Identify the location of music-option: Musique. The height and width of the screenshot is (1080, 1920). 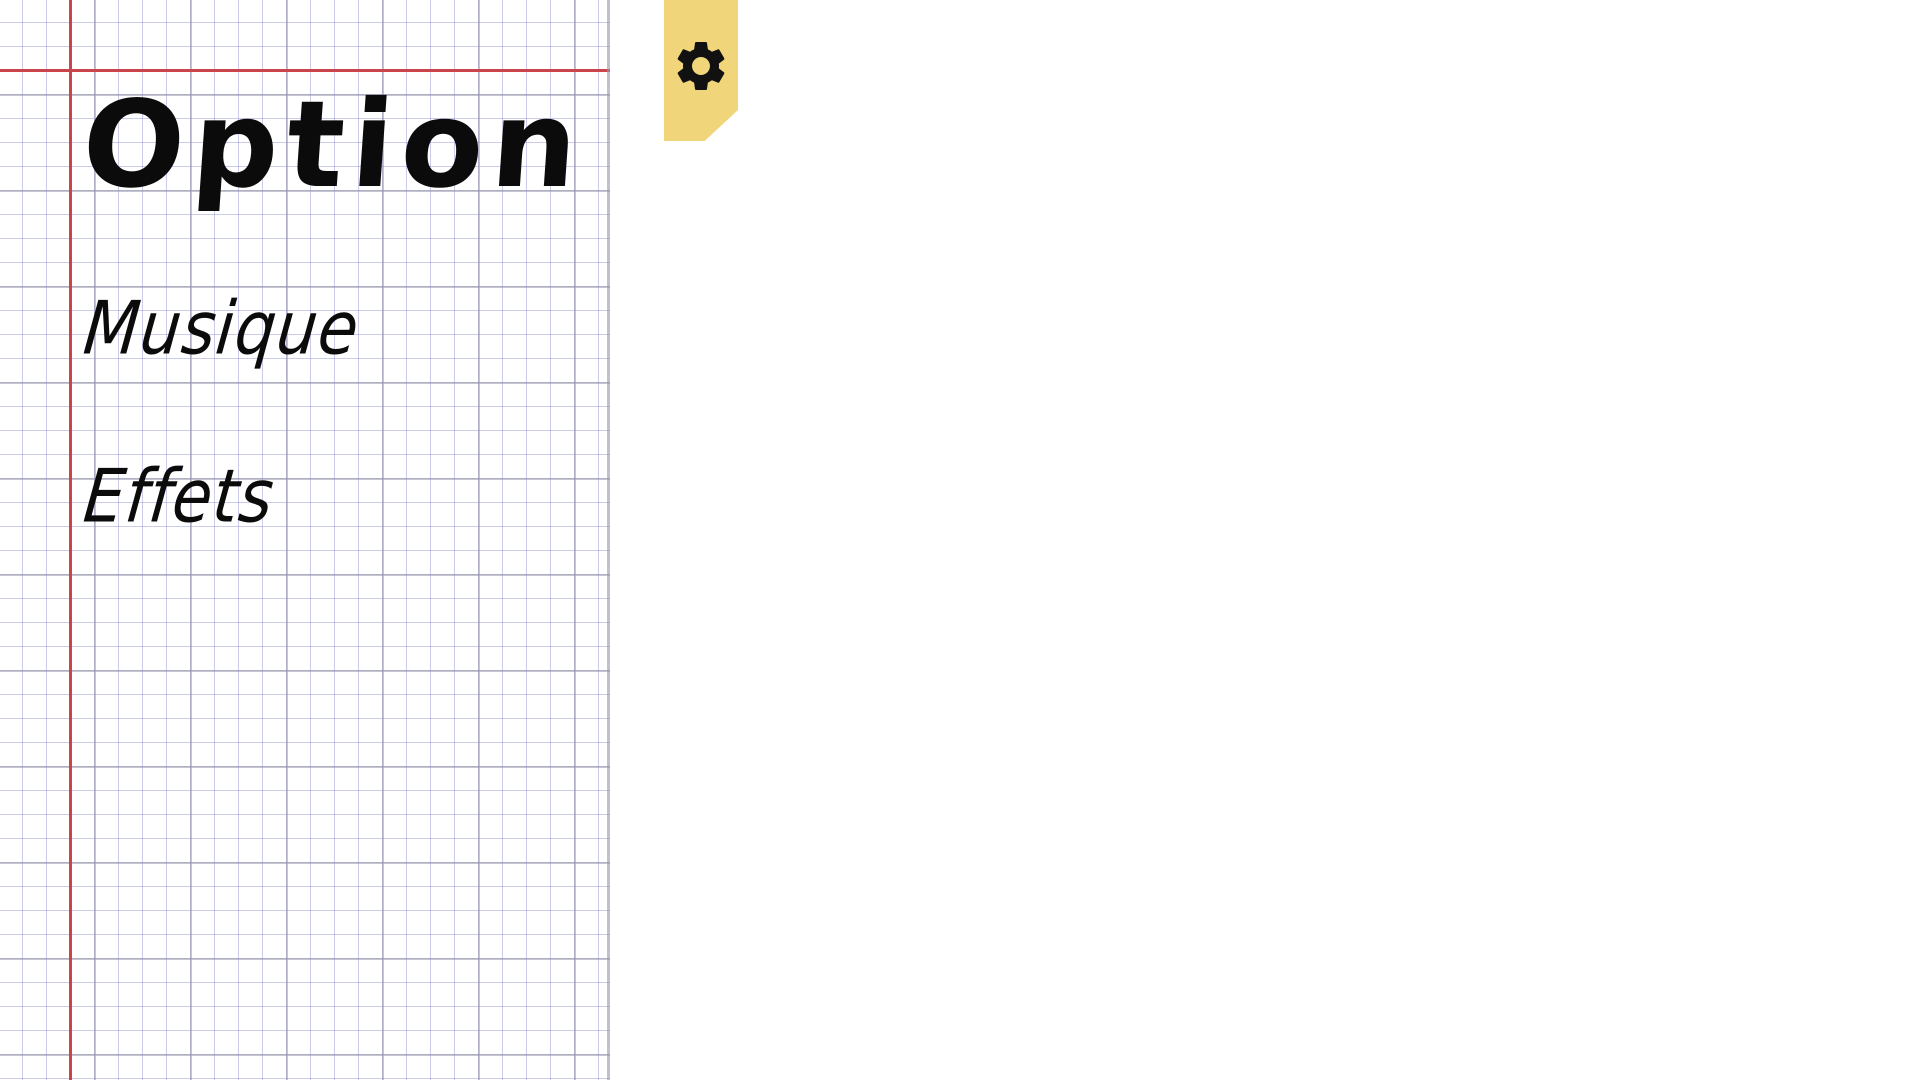
(221, 329).